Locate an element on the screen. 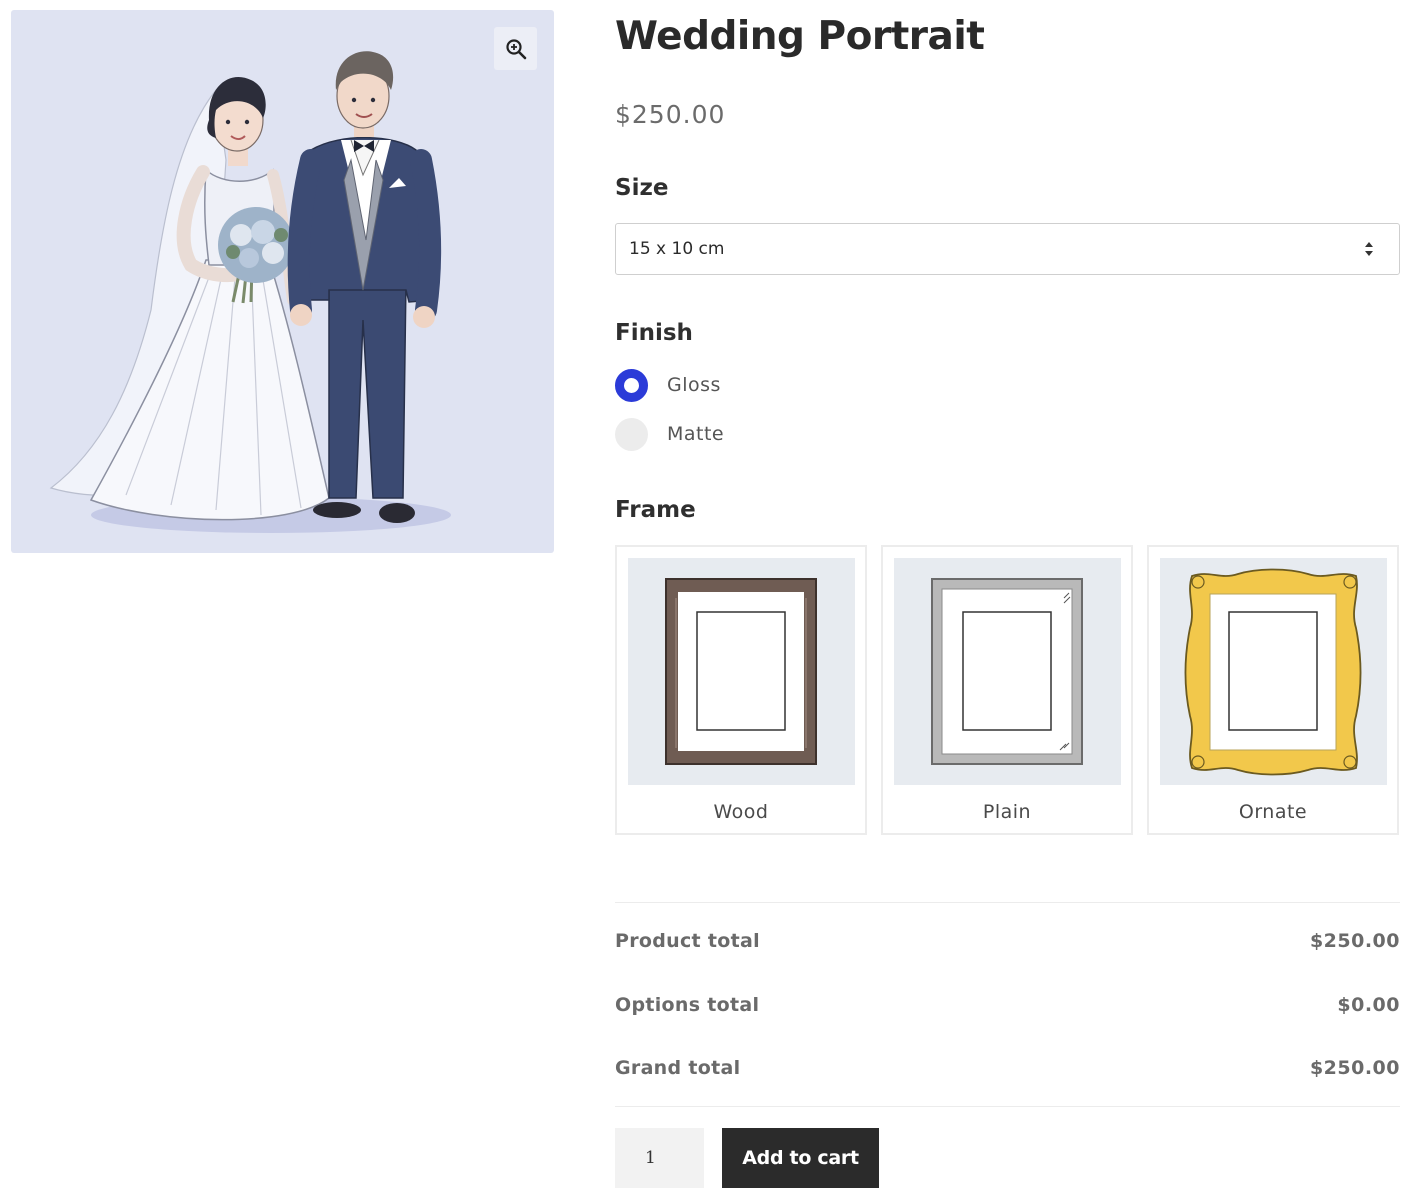  select-arrows-icon is located at coordinates (1369, 249).